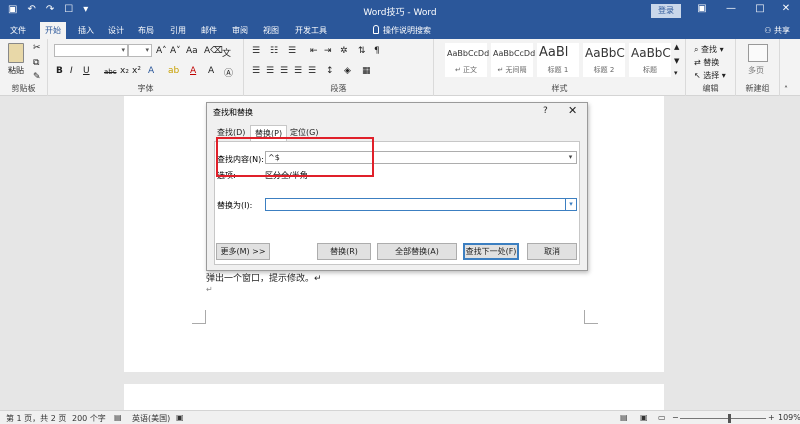  What do you see at coordinates (330, 71) in the screenshot?
I see `line-spacing-icon: ↕` at bounding box center [330, 71].